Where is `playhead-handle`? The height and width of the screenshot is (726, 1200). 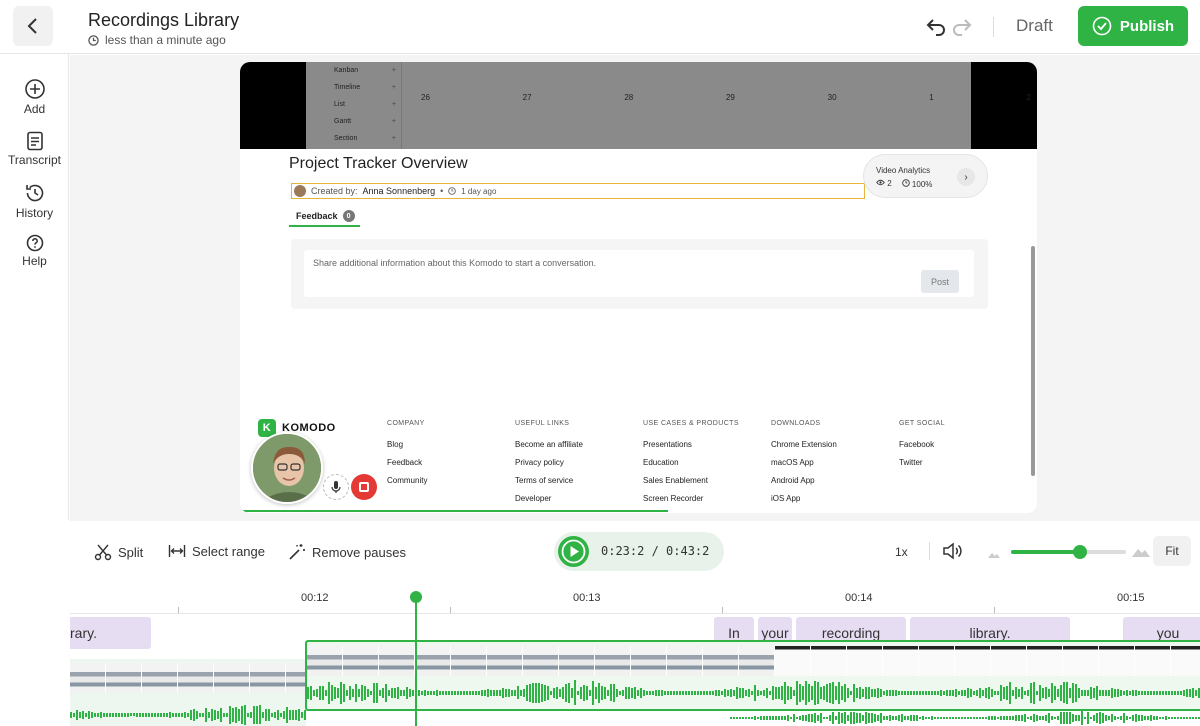
playhead-handle is located at coordinates (416, 597).